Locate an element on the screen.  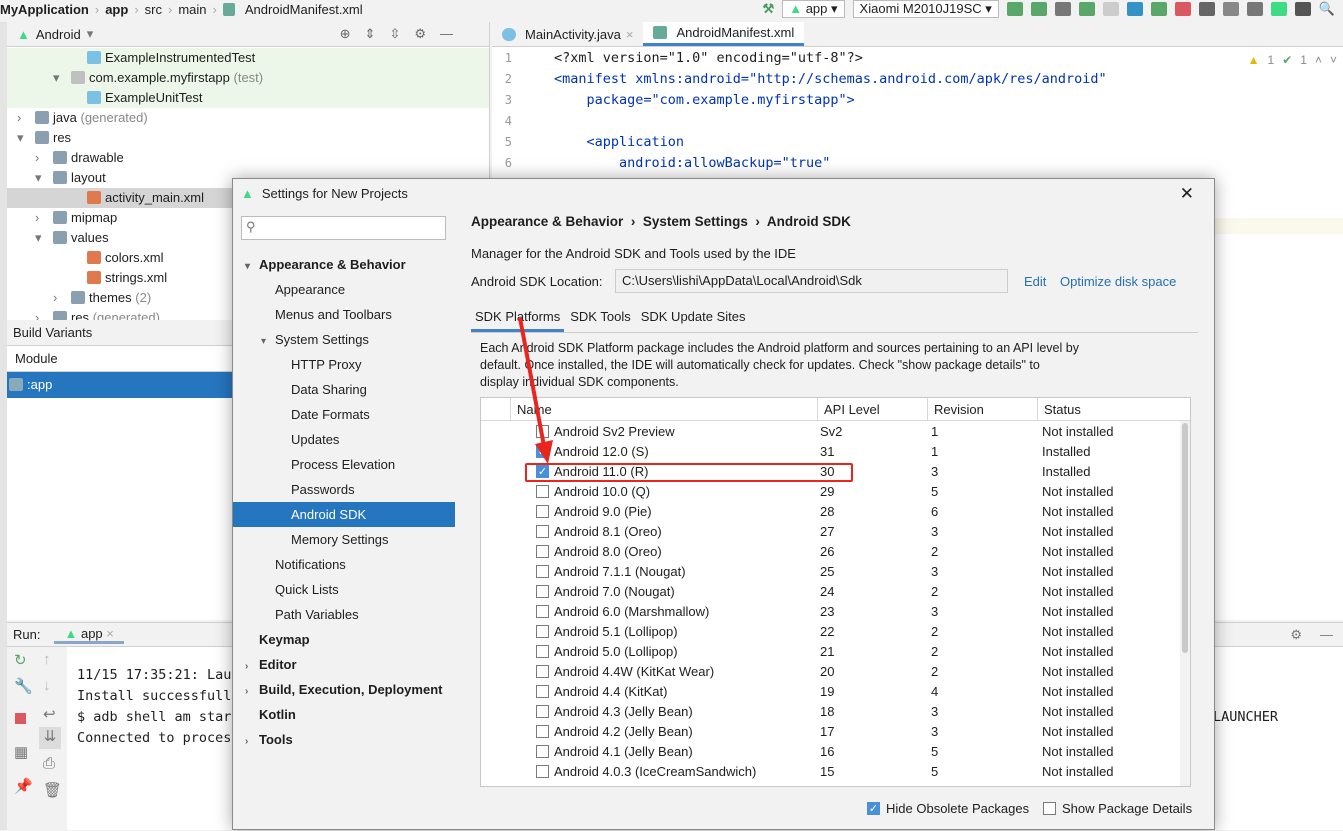
rerun-icon is located at coordinates (1014, 9).